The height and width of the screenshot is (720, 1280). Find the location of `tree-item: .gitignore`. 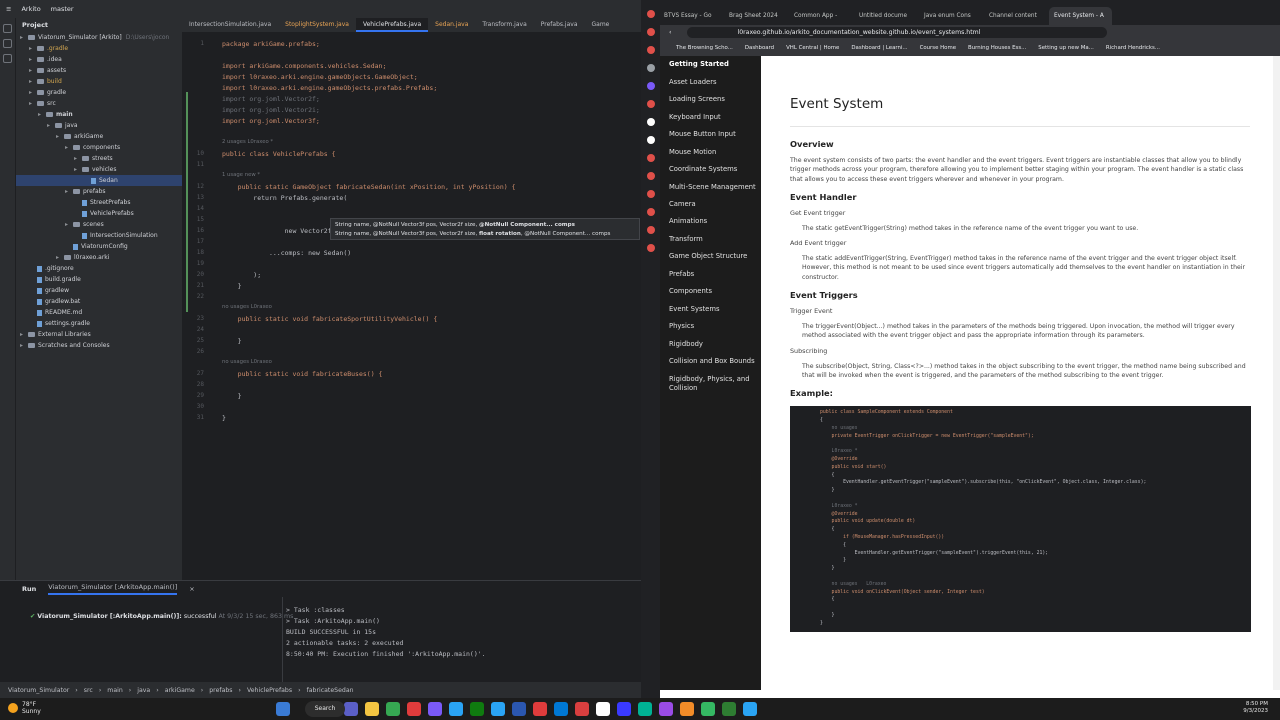

tree-item: .gitignore is located at coordinates (99, 268).